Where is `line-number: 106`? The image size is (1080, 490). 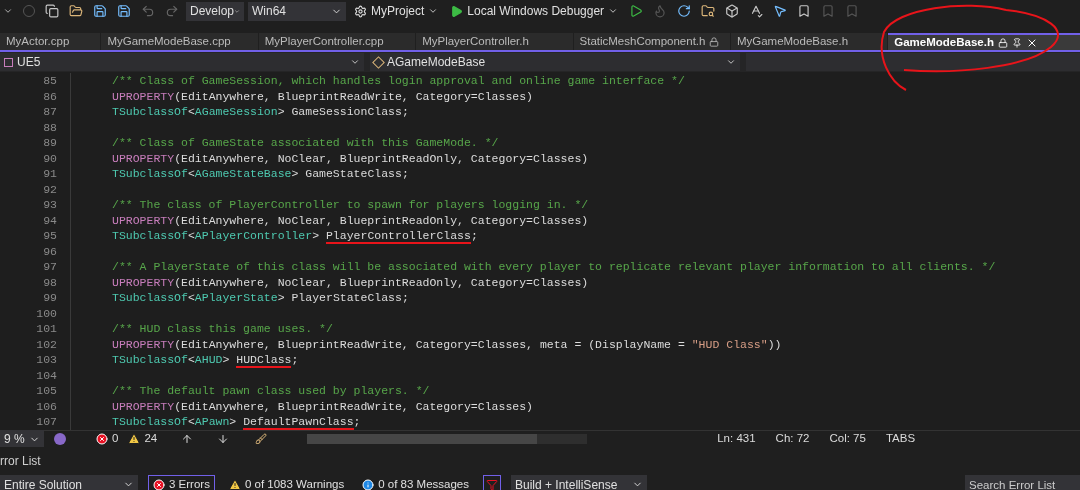
line-number: 106 is located at coordinates (46, 406).